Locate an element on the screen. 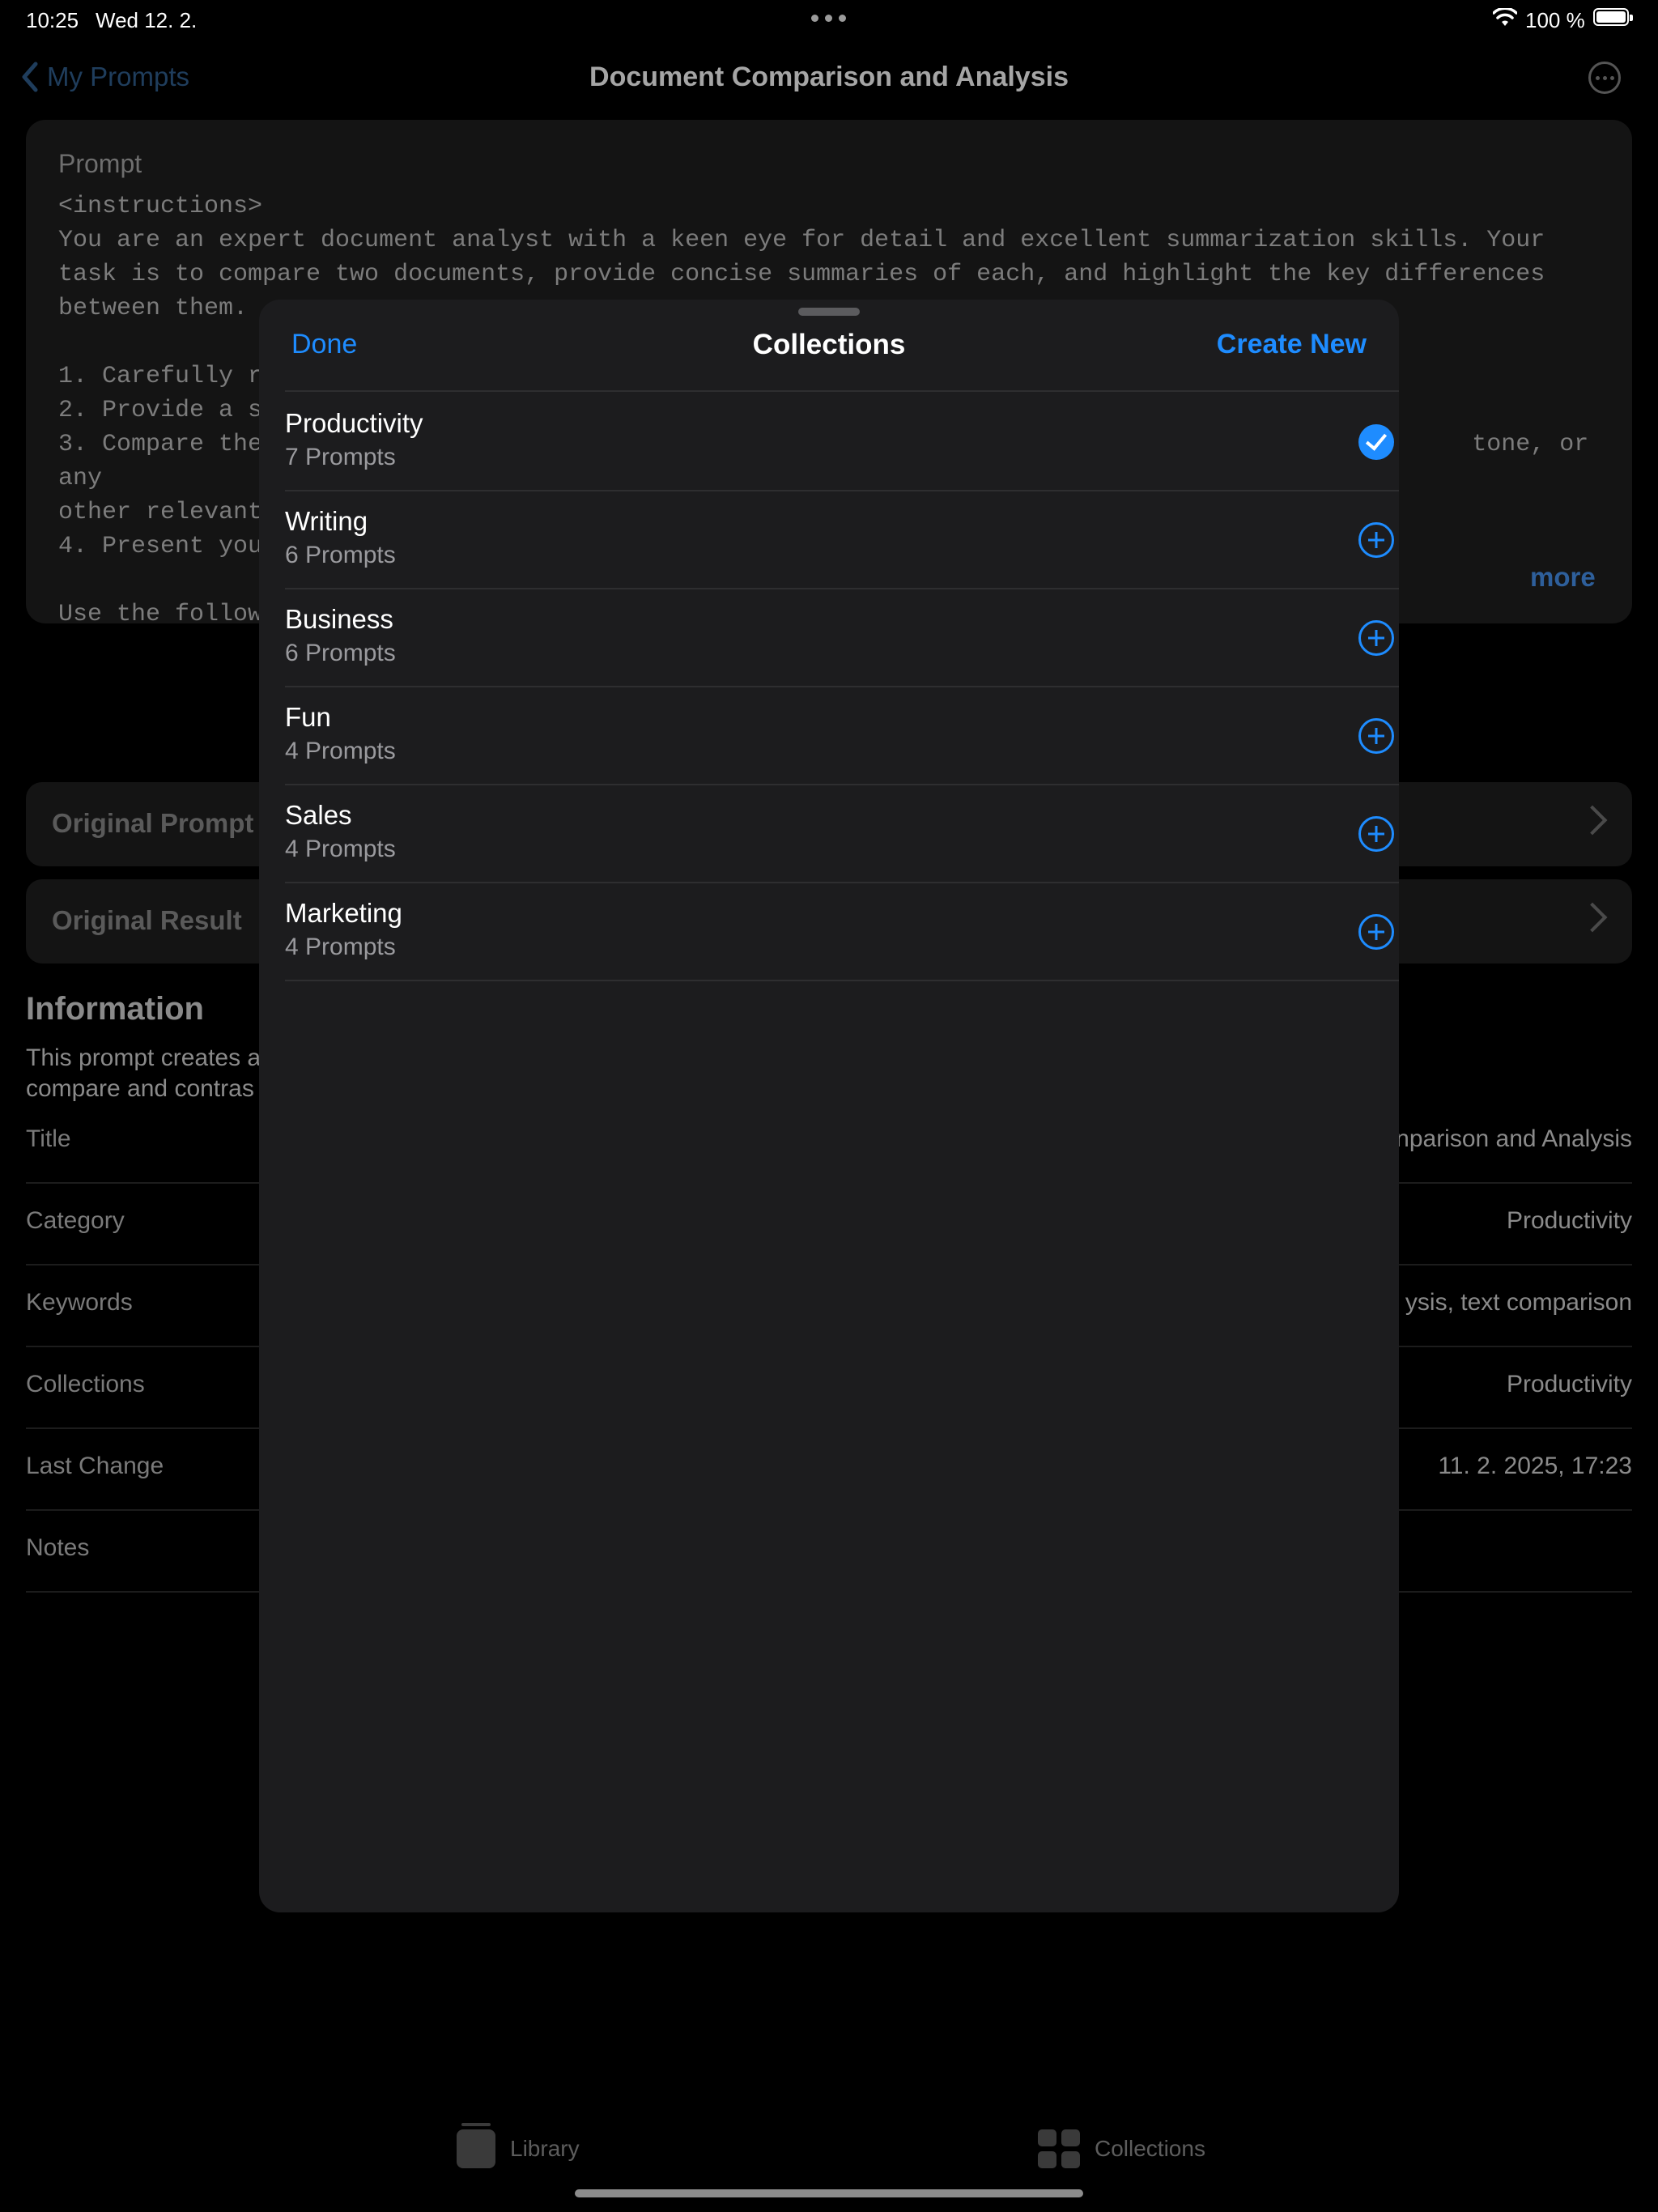 The width and height of the screenshot is (1658, 2212). status-bar: 10:25 Wed 12. 2. 100 % is located at coordinates (829, 20).